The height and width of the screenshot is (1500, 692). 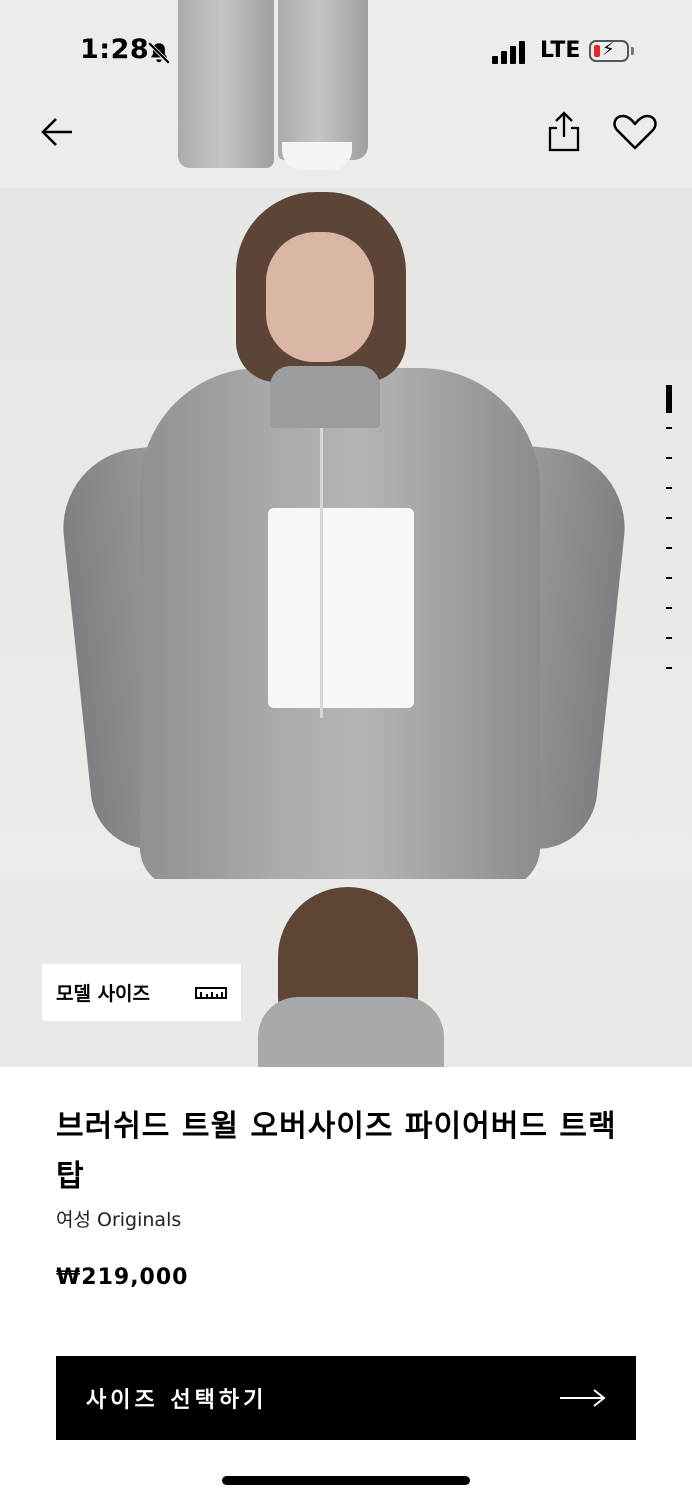 I want to click on charging-bolt-icon: ⚡, so click(x=608, y=49).